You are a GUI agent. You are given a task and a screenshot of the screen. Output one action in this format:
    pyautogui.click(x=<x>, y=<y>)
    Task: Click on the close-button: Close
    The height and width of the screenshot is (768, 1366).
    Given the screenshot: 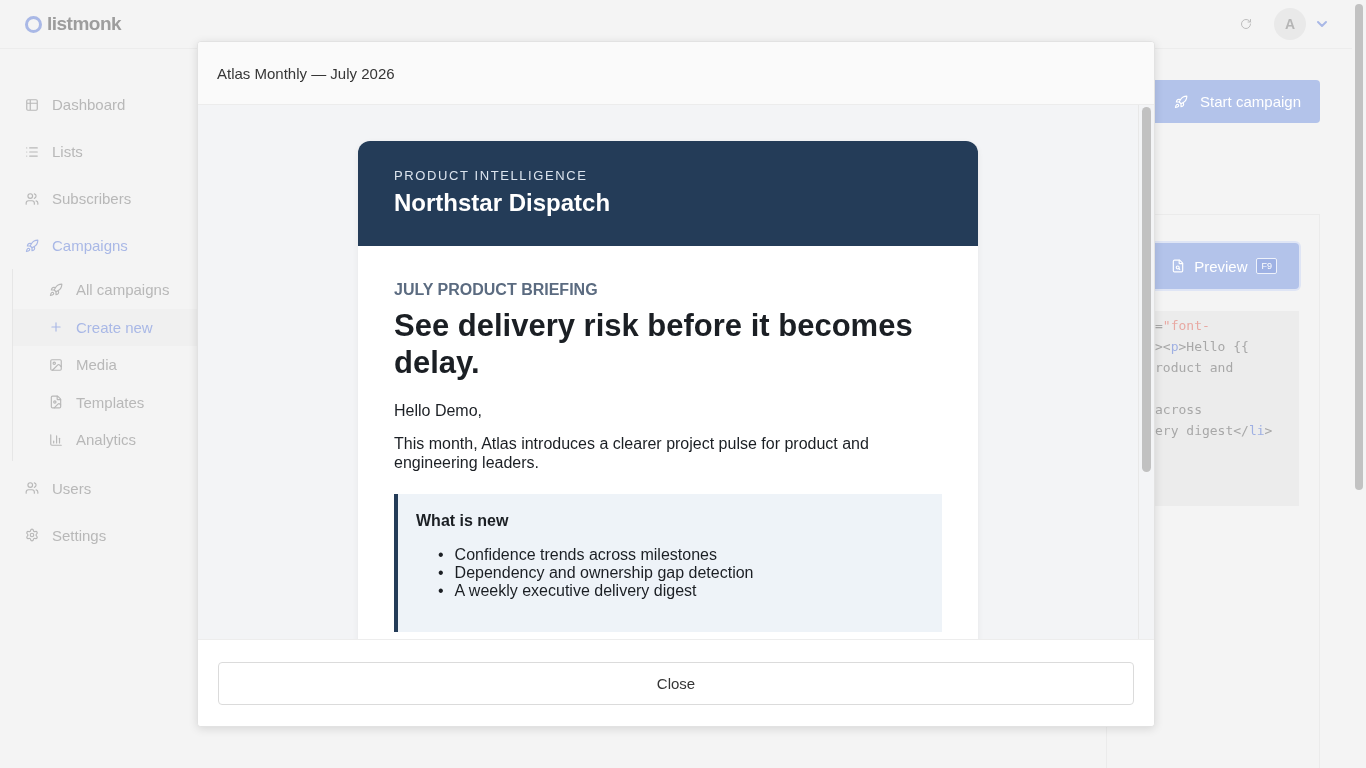 What is the action you would take?
    pyautogui.click(x=676, y=683)
    